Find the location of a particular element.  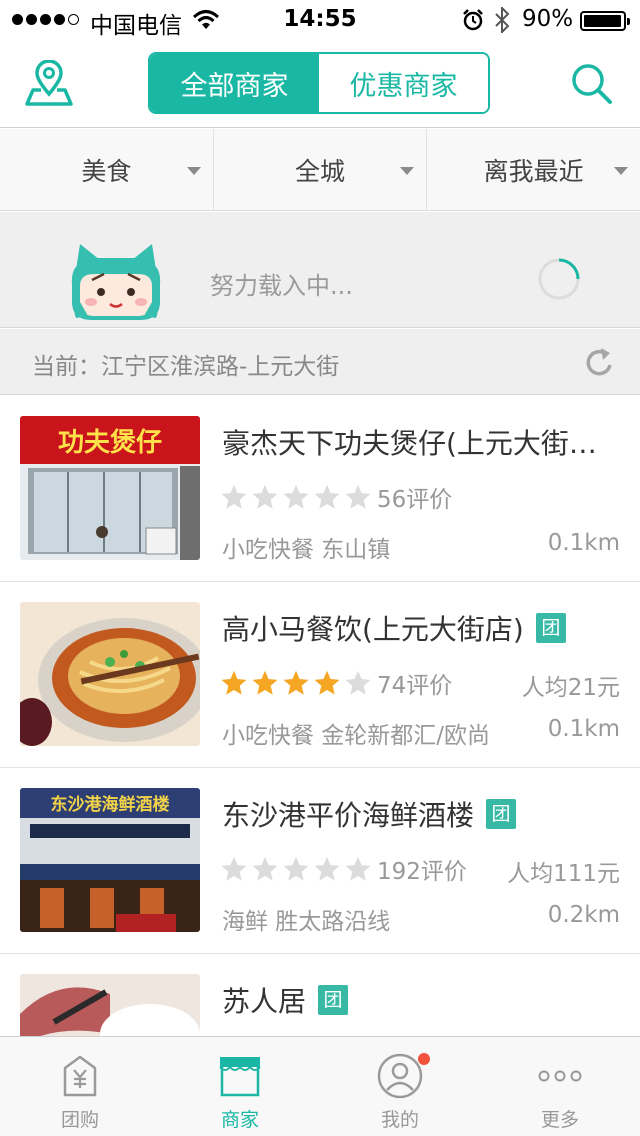

merchant-name: 东沙港平价海鲜酒楼团 is located at coordinates (422, 814).